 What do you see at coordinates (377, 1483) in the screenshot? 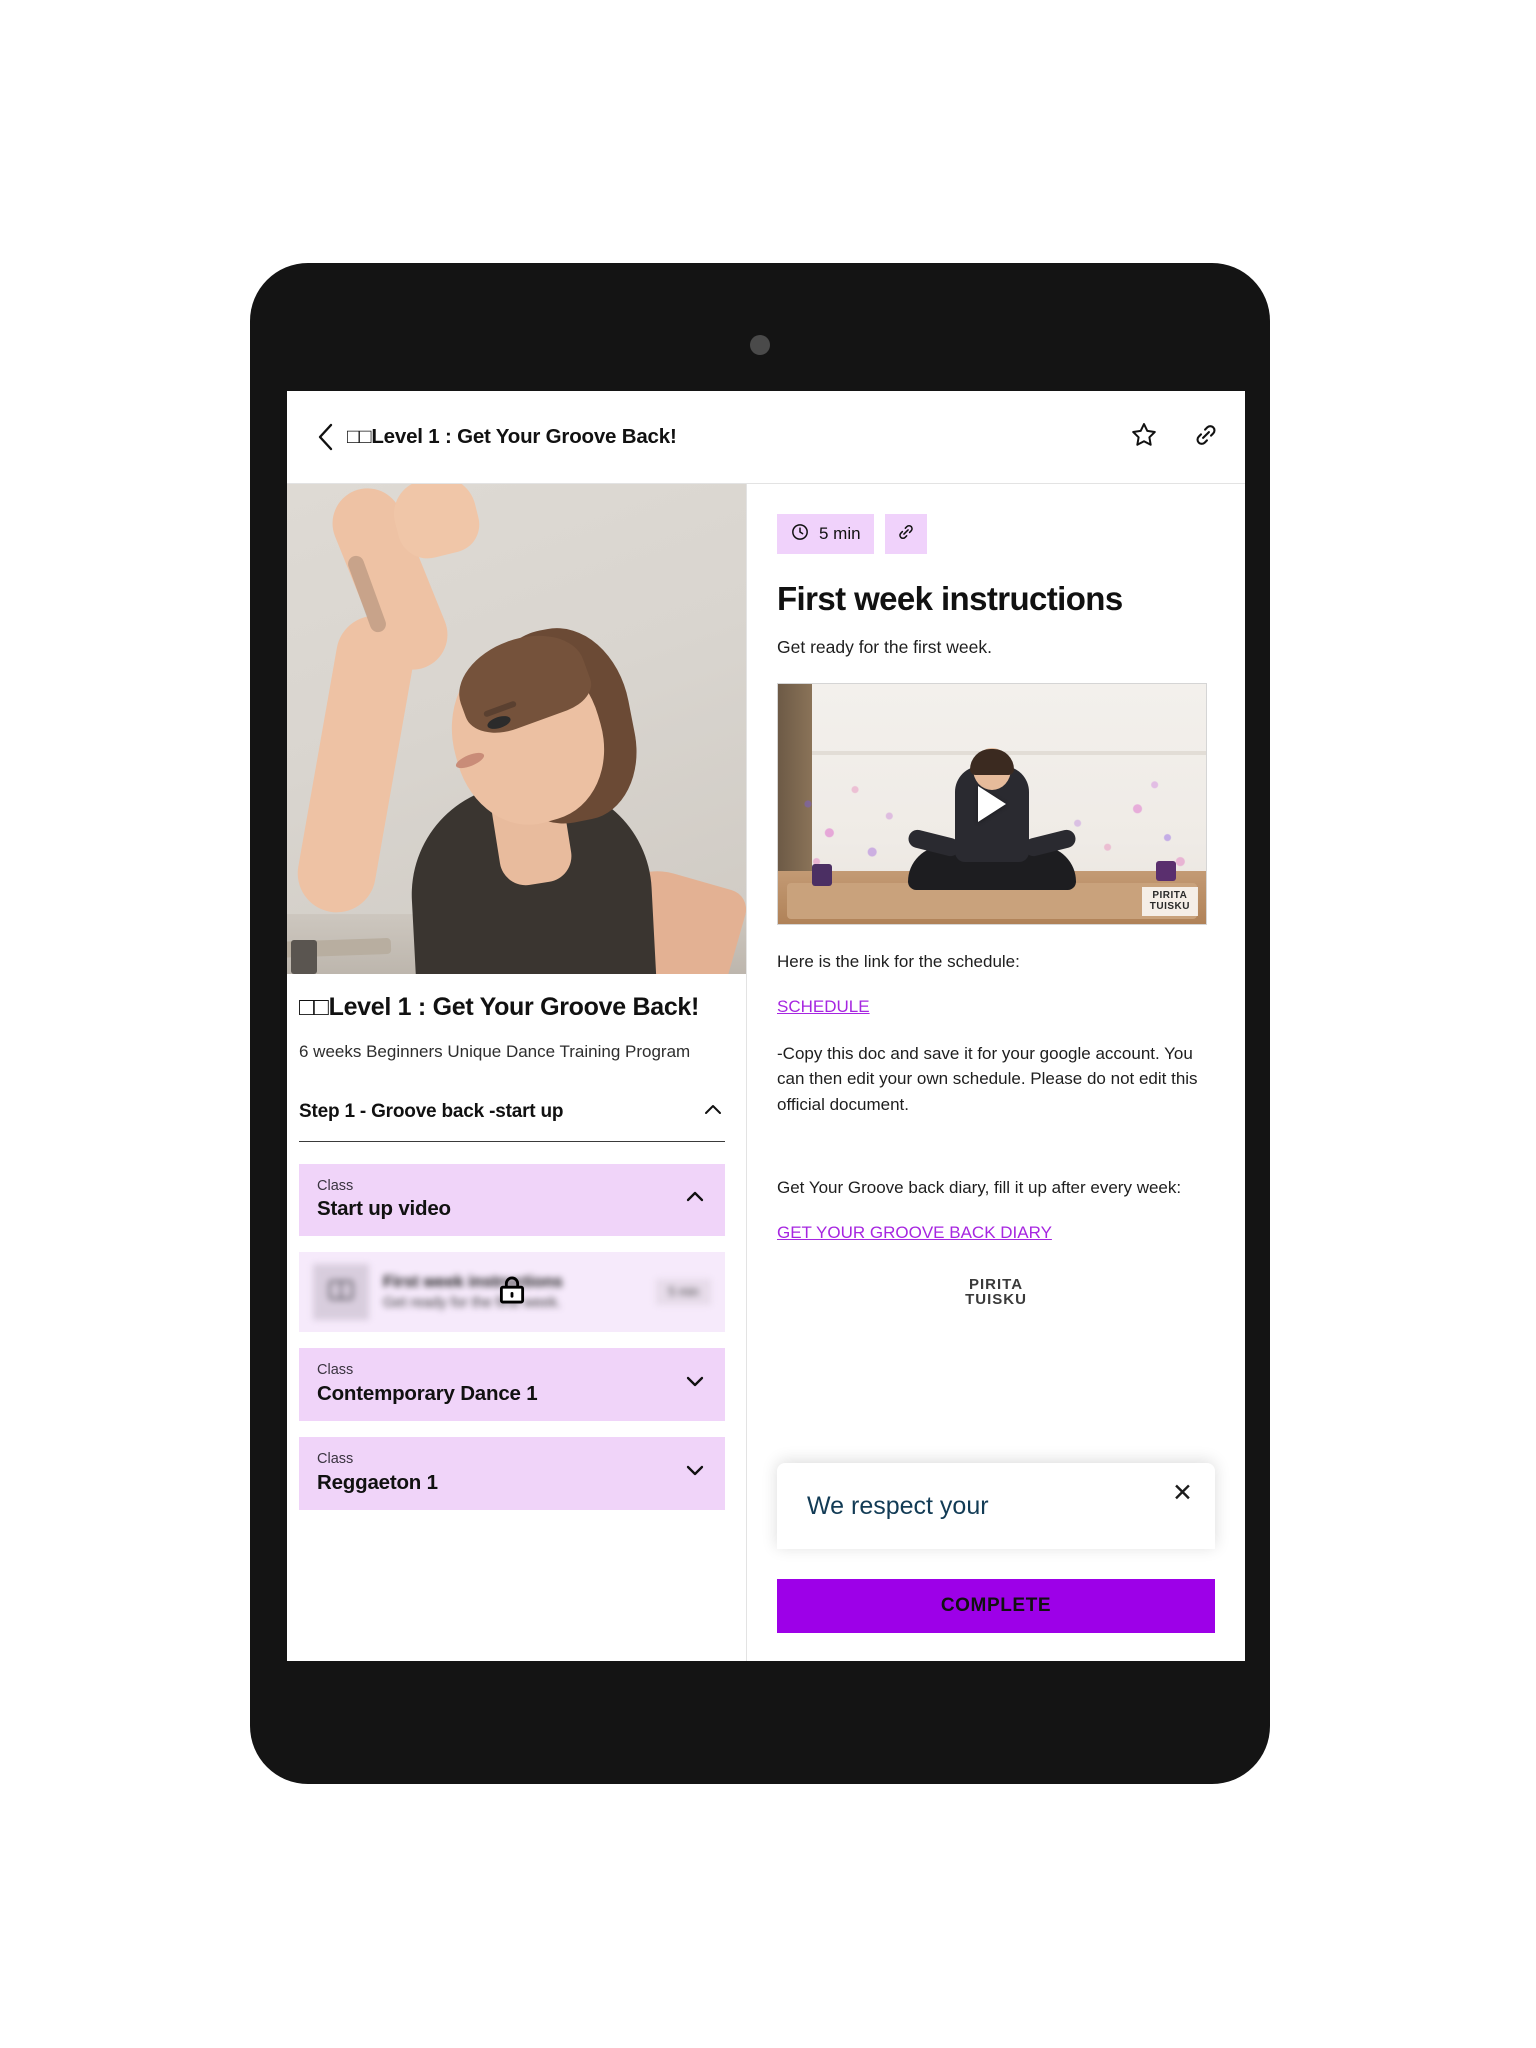
I see `class-title: Reggaeton 1` at bounding box center [377, 1483].